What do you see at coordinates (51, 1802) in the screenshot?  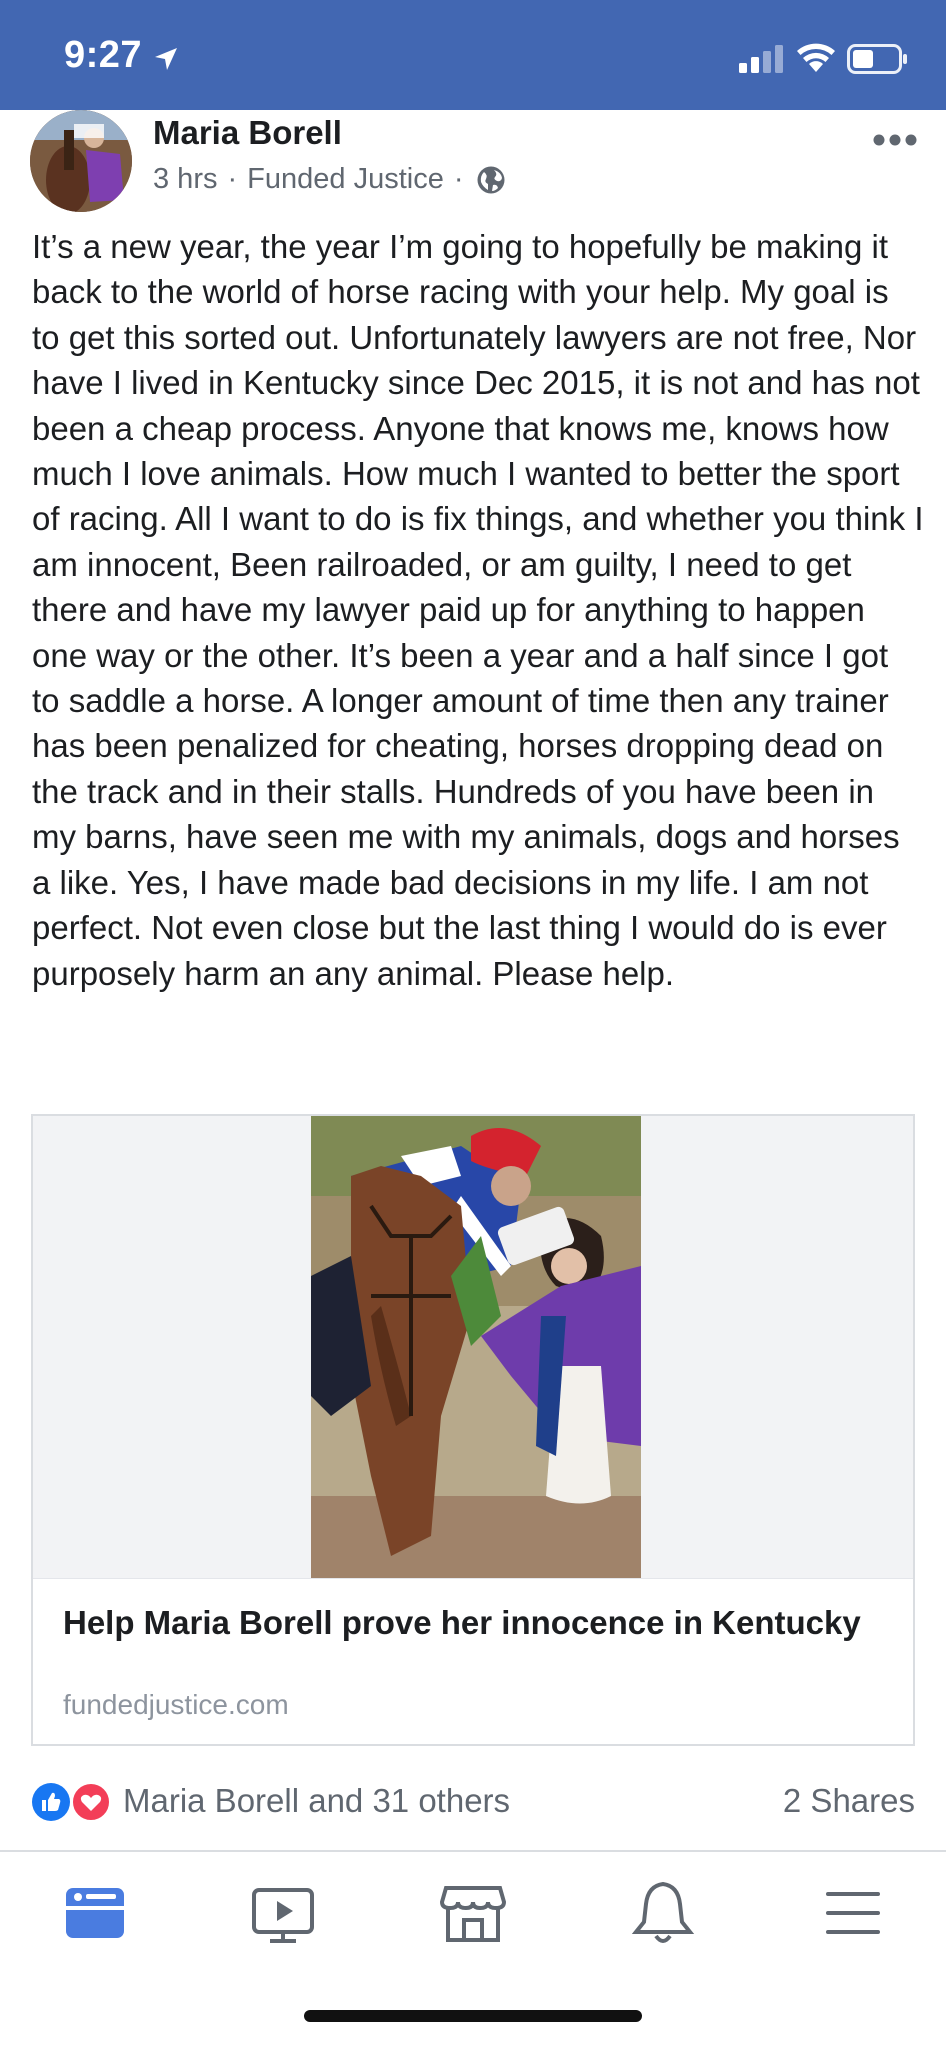 I see `like-icon` at bounding box center [51, 1802].